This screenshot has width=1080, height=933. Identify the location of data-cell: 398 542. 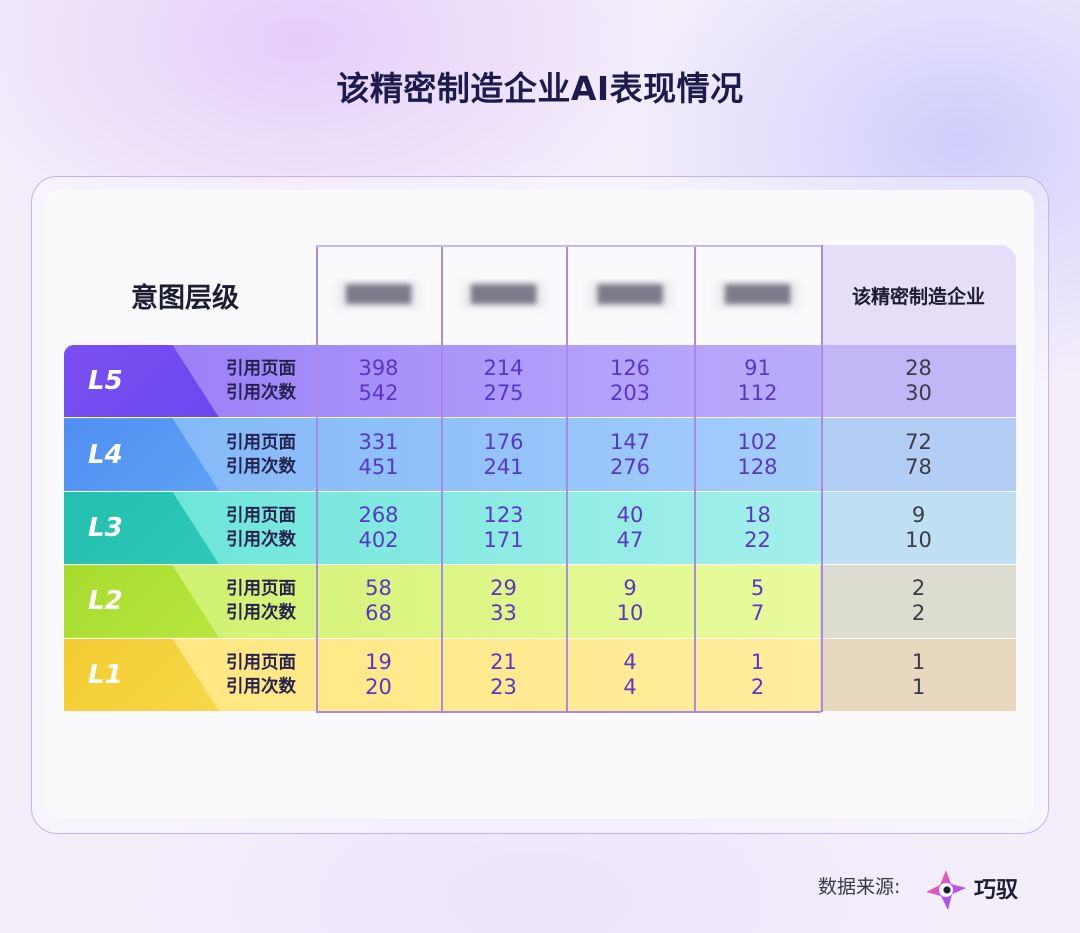
(378, 381).